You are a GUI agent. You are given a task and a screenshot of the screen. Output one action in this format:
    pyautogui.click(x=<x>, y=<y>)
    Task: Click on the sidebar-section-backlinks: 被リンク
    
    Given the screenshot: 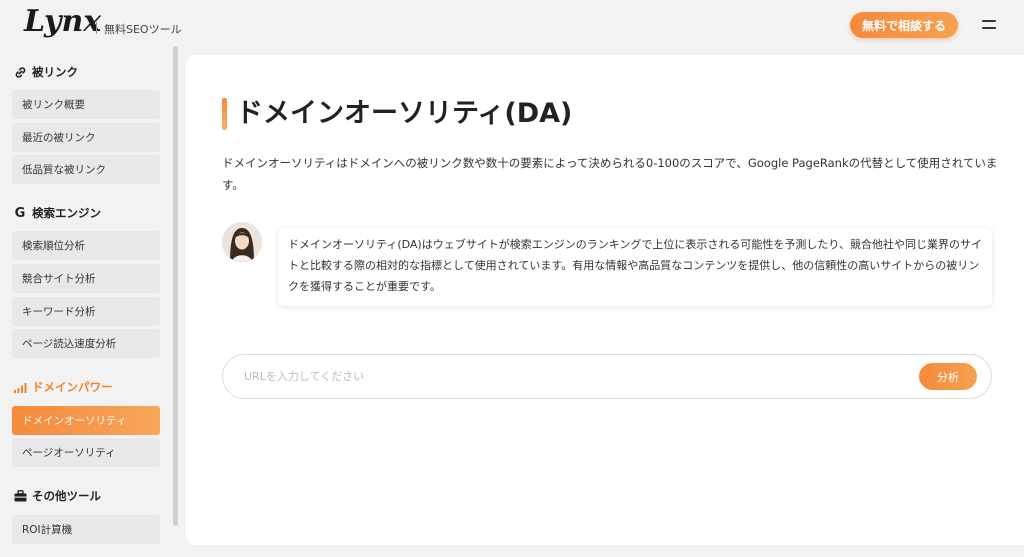 What is the action you would take?
    pyautogui.click(x=45, y=72)
    